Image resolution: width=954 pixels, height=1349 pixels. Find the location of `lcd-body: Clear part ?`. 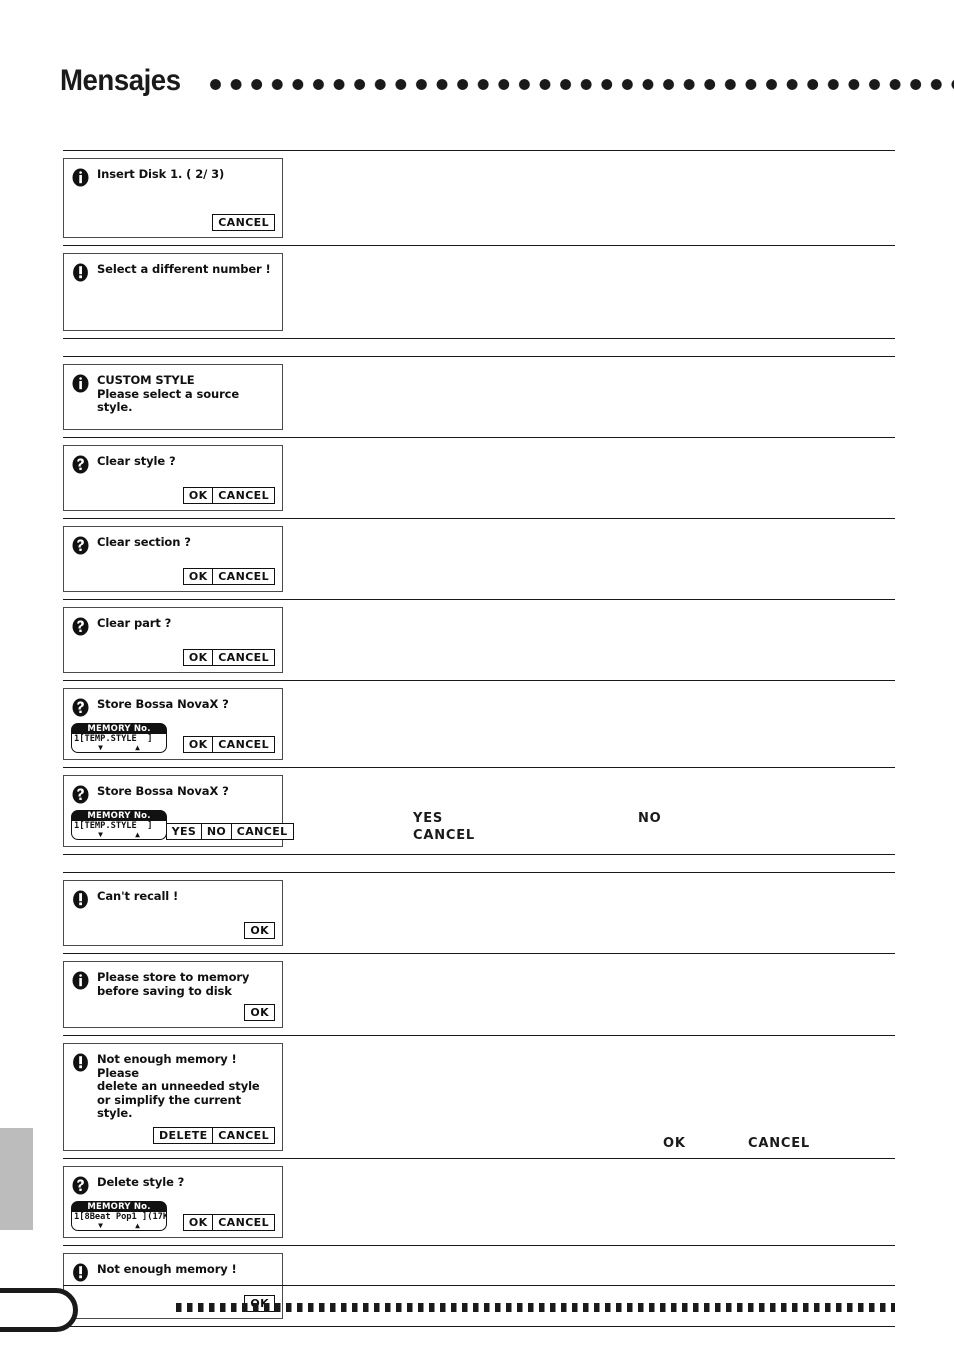

lcd-body: Clear part ? is located at coordinates (173, 626).